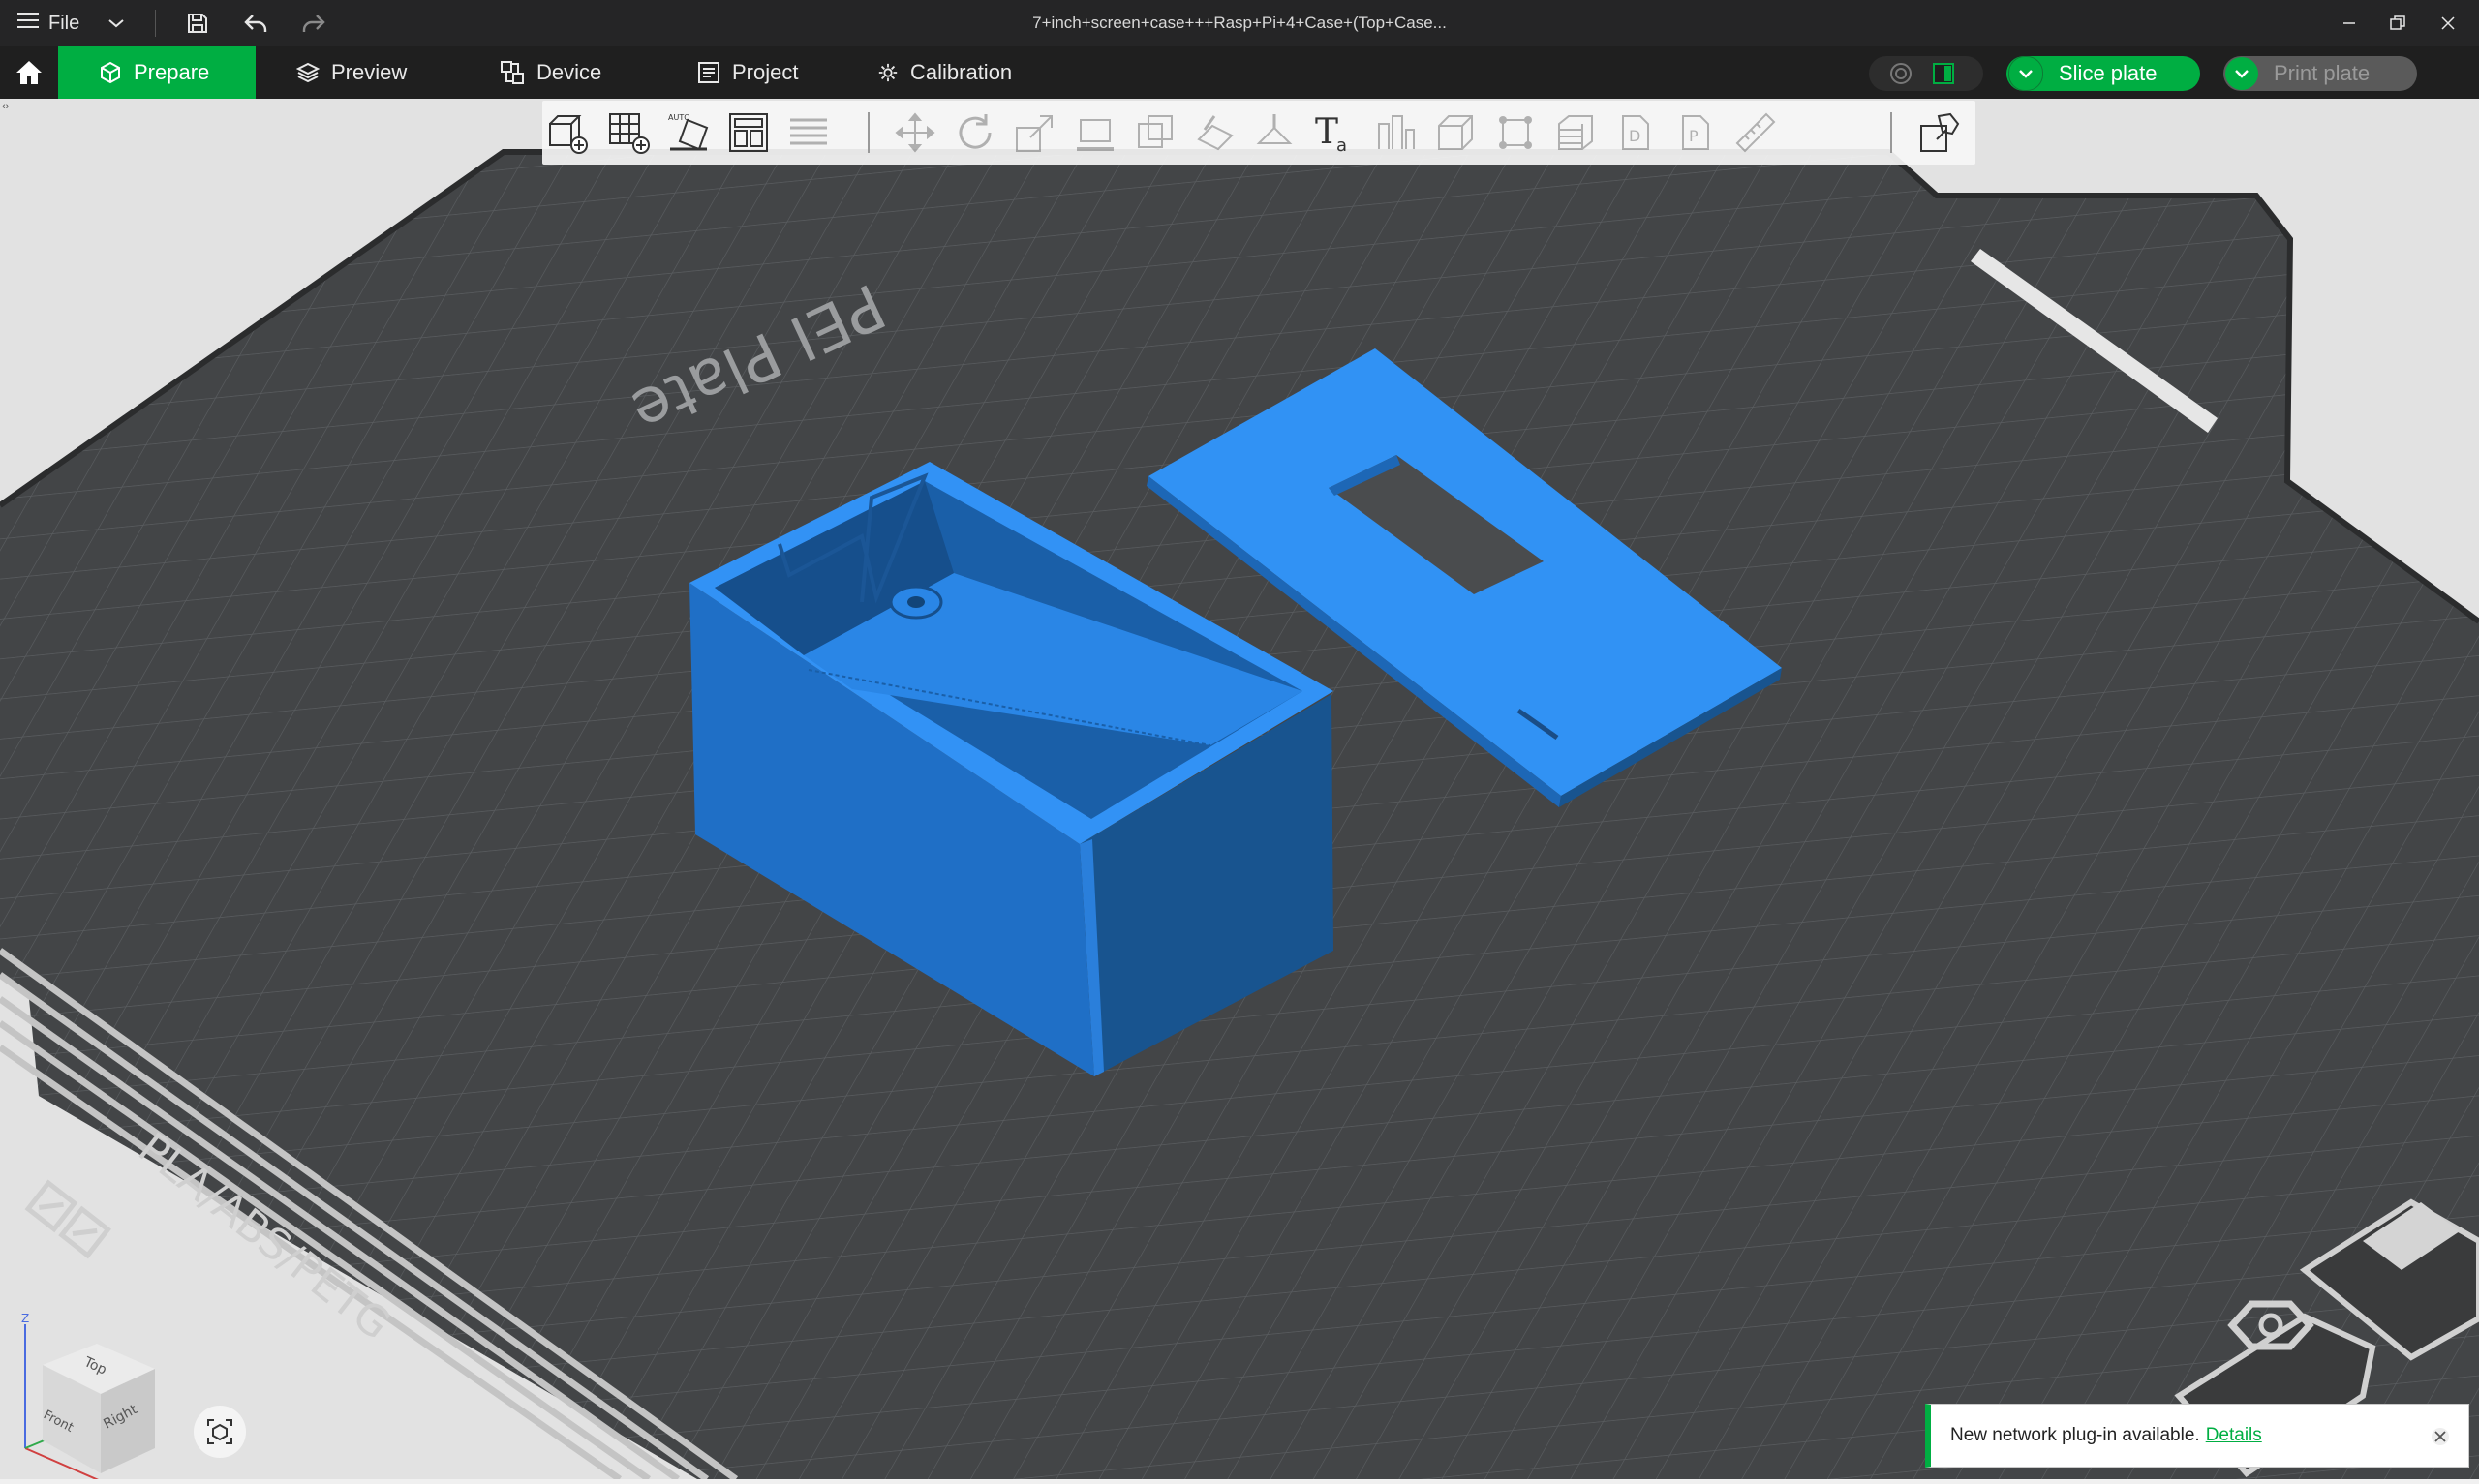  Describe the element at coordinates (1035, 132) in the screenshot. I see `scale-icon` at that location.